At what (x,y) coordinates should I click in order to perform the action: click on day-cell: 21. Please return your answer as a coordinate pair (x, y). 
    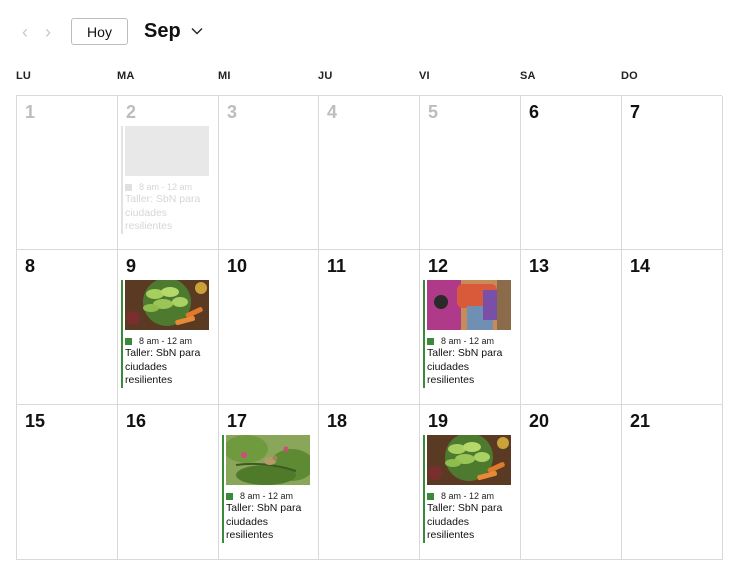
    Looking at the image, I should click on (672, 482).